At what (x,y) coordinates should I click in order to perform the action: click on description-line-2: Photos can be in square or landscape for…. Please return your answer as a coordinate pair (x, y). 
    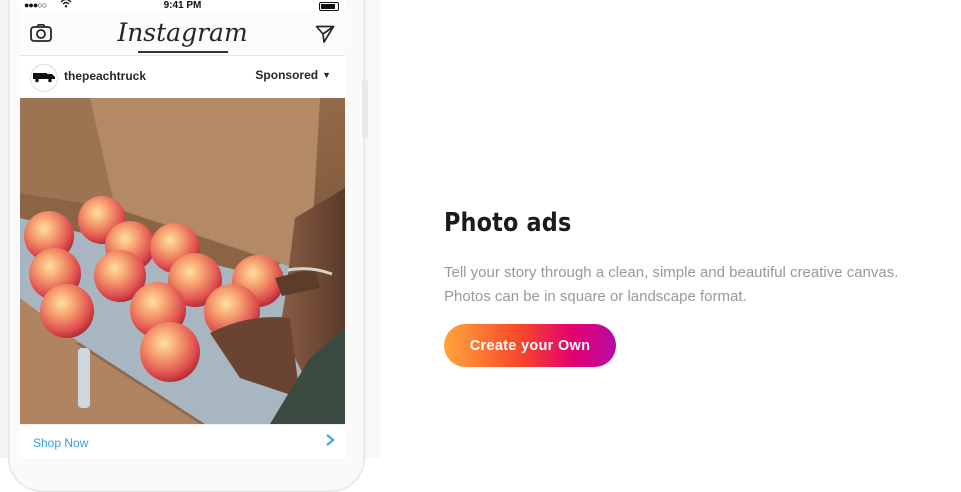
    Looking at the image, I should click on (595, 296).